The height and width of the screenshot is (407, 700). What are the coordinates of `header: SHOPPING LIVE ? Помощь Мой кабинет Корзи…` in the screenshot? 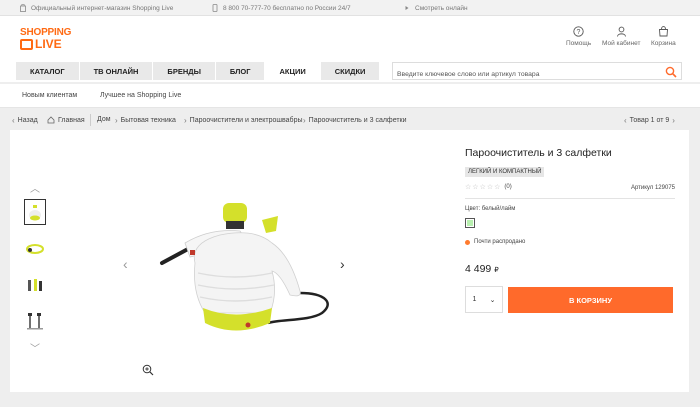 It's located at (350, 38).